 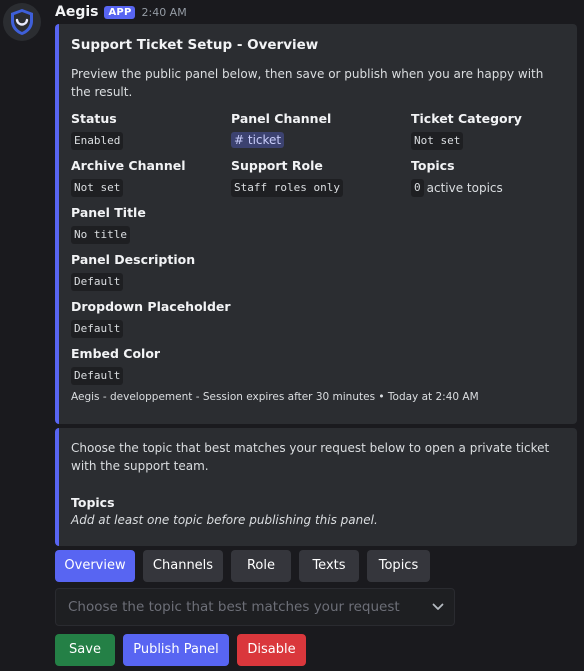 I want to click on preview-field-name: Topics, so click(x=93, y=502).